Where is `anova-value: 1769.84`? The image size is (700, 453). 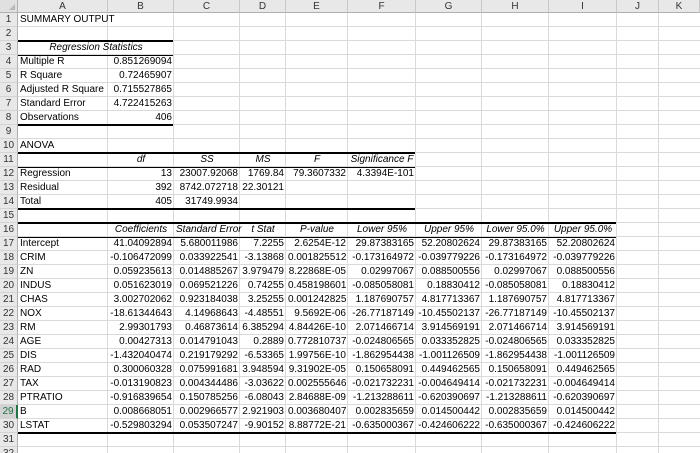 anova-value: 1769.84 is located at coordinates (263, 174).